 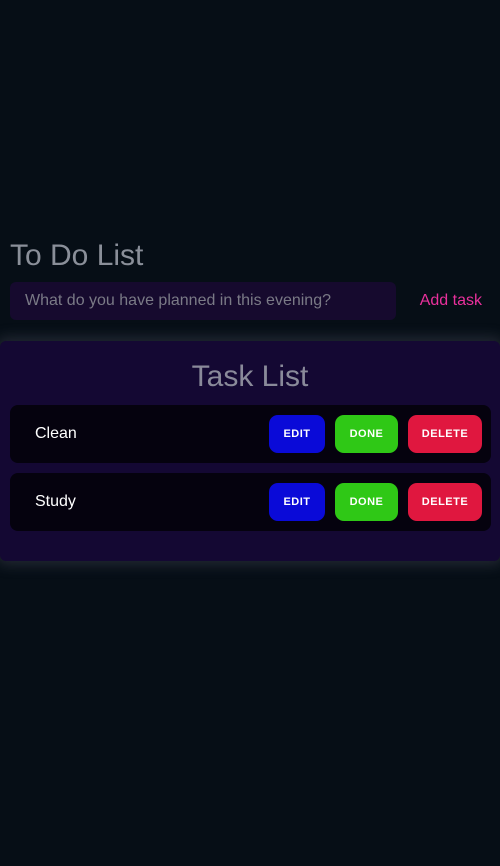 What do you see at coordinates (77, 255) in the screenshot?
I see `page-title: To Do List` at bounding box center [77, 255].